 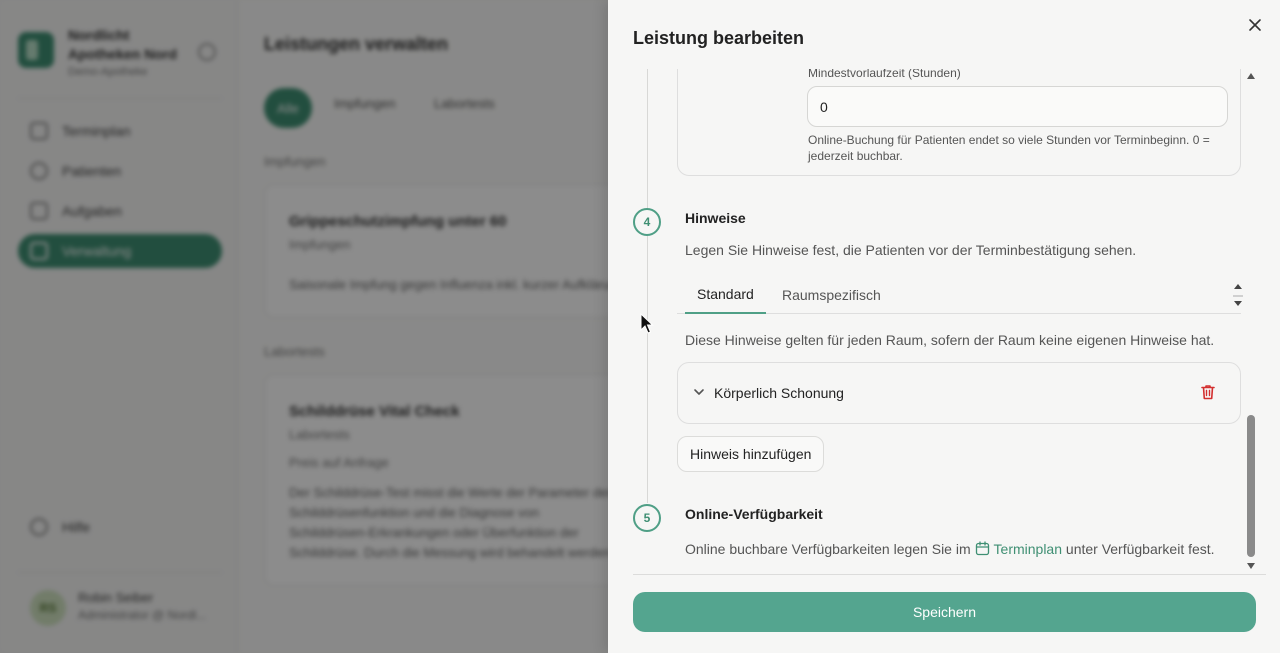 What do you see at coordinates (1208, 392) in the screenshot?
I see `trash-icon` at bounding box center [1208, 392].